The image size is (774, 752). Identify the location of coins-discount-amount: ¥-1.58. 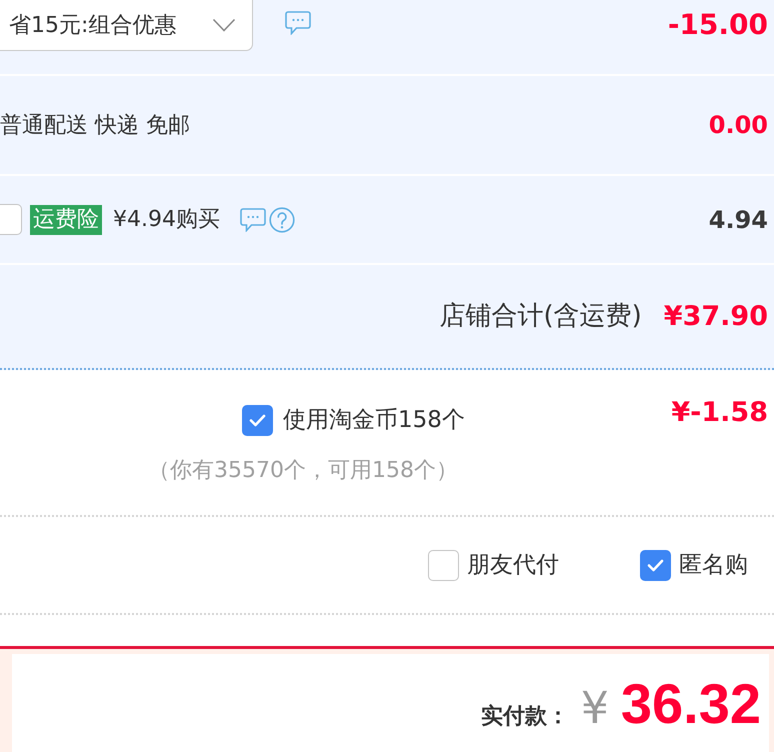
(719, 413).